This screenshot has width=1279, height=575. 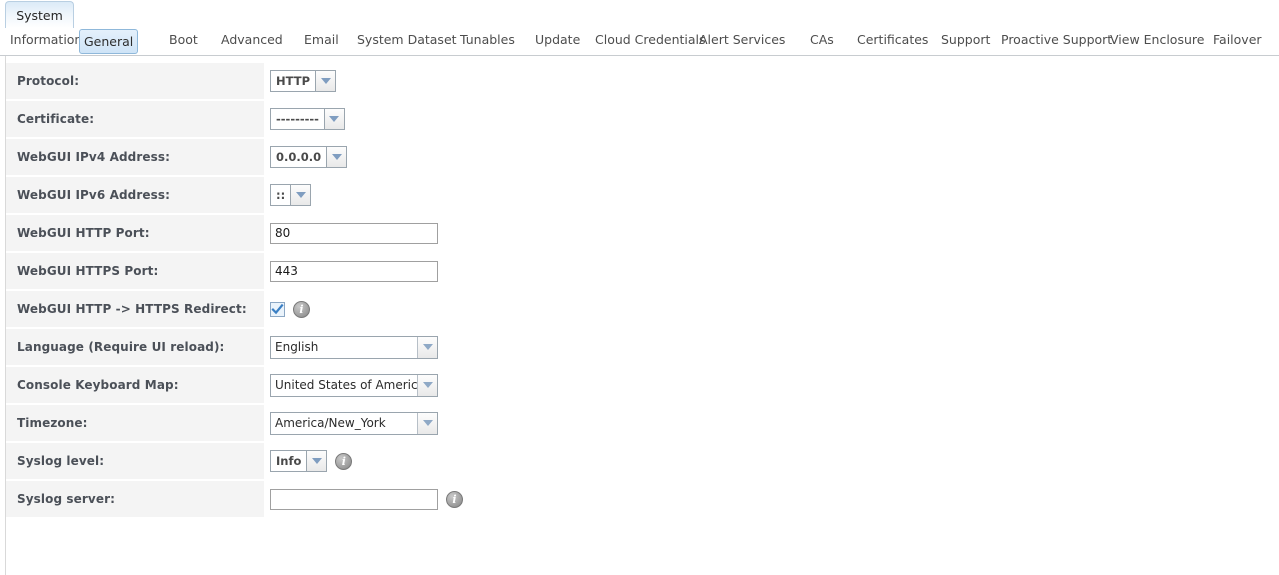 What do you see at coordinates (606, 424) in the screenshot?
I see `form-row-timezone: Timezone: America/New_York` at bounding box center [606, 424].